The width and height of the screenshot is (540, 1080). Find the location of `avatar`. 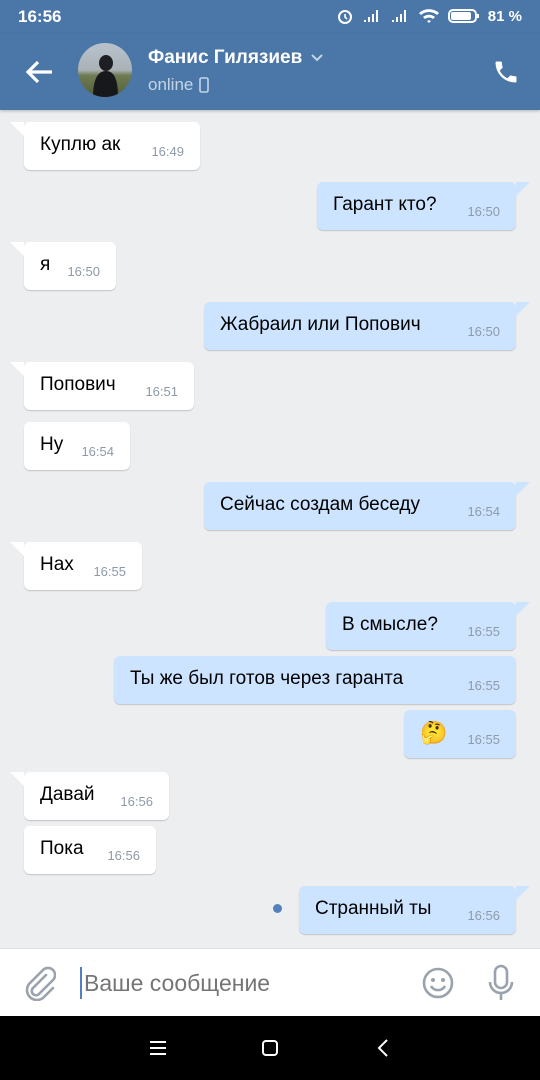

avatar is located at coordinates (105, 70).